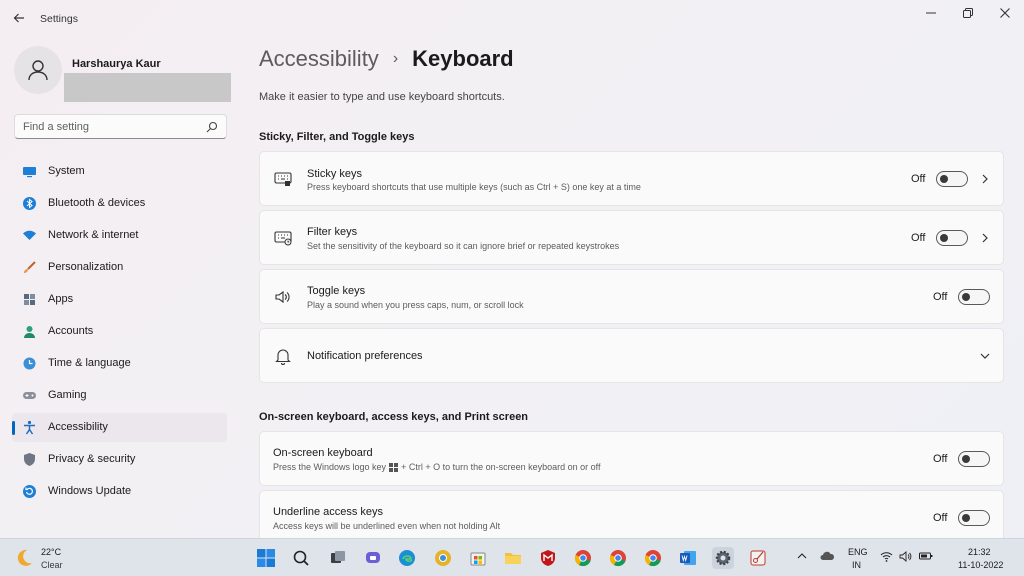  Describe the element at coordinates (979, 552) in the screenshot. I see `clock-time: 21:32` at that location.